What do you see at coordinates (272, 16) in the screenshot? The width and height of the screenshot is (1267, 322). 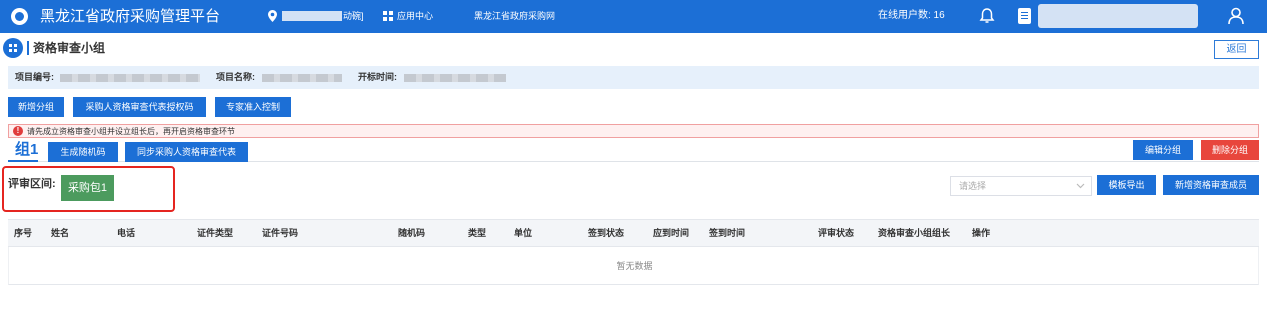 I see `location-pin-icon` at bounding box center [272, 16].